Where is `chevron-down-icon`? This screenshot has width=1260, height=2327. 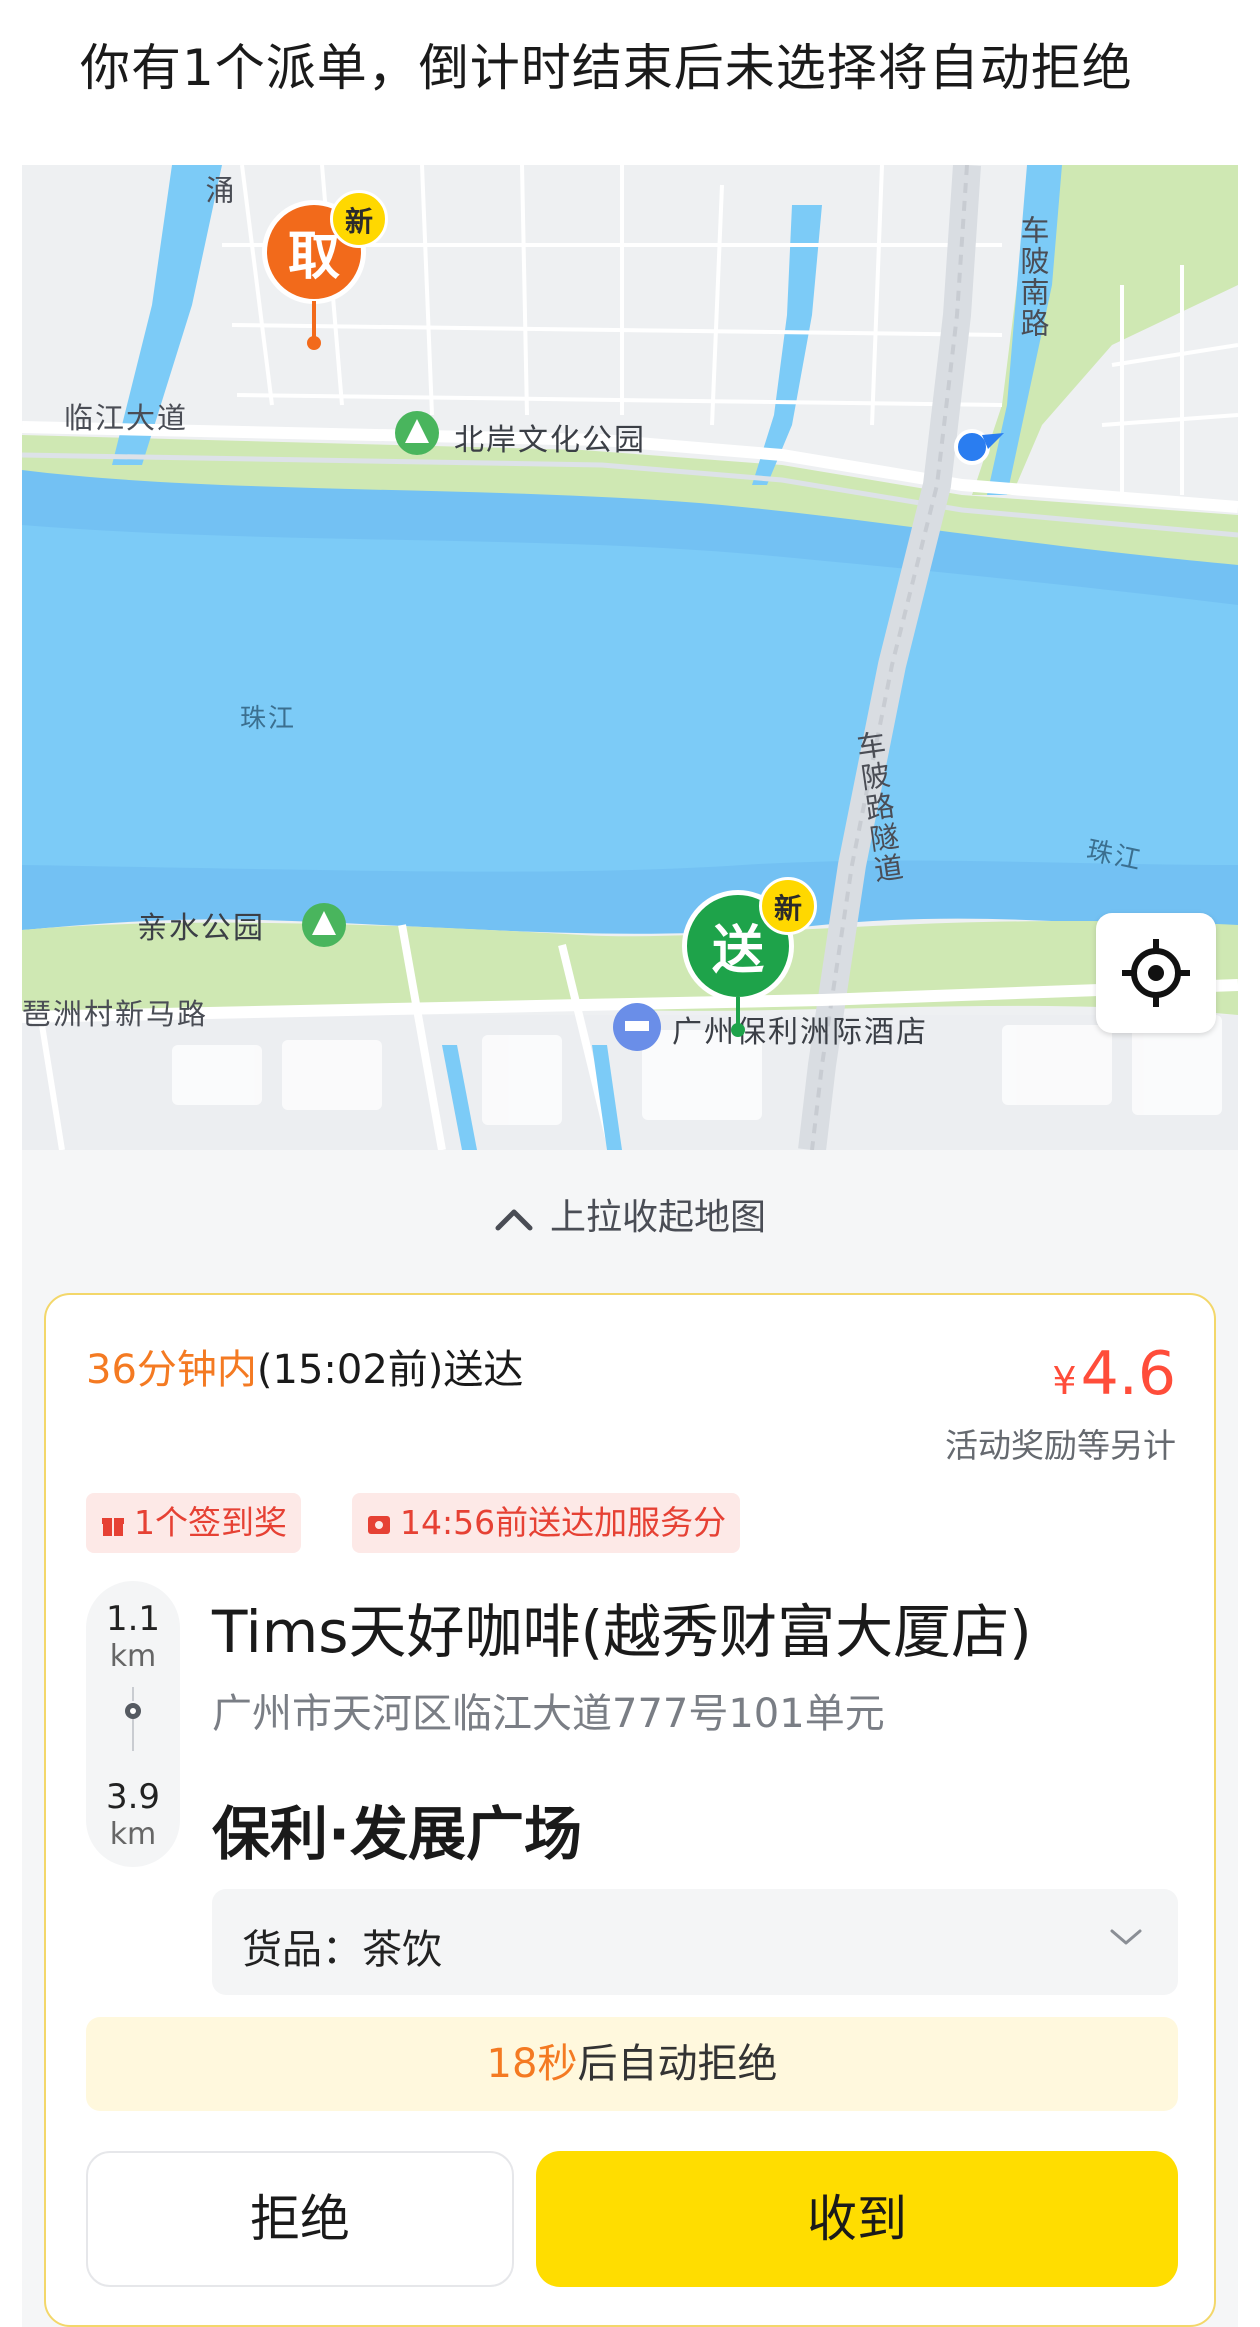 chevron-down-icon is located at coordinates (1126, 1937).